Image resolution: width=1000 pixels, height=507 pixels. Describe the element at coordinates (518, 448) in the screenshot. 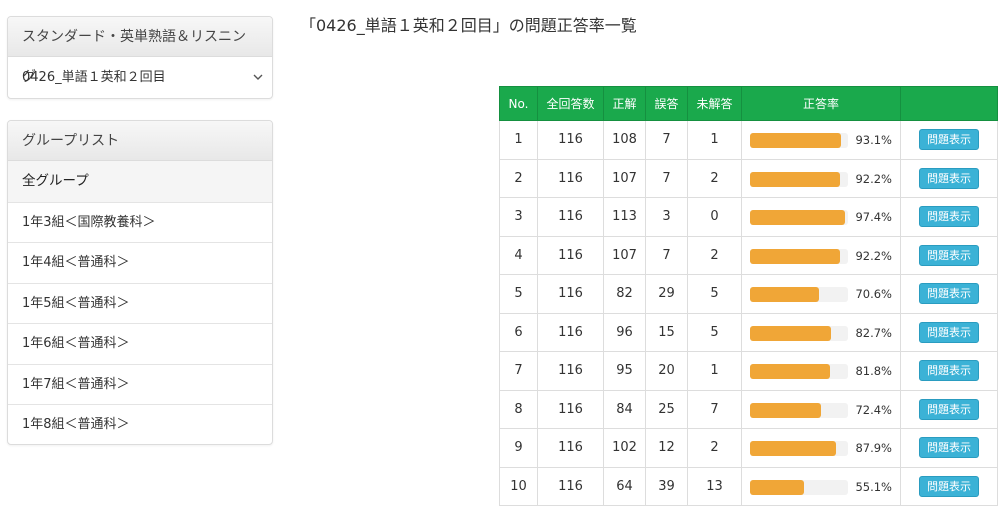

I see `cell-no: 9` at that location.